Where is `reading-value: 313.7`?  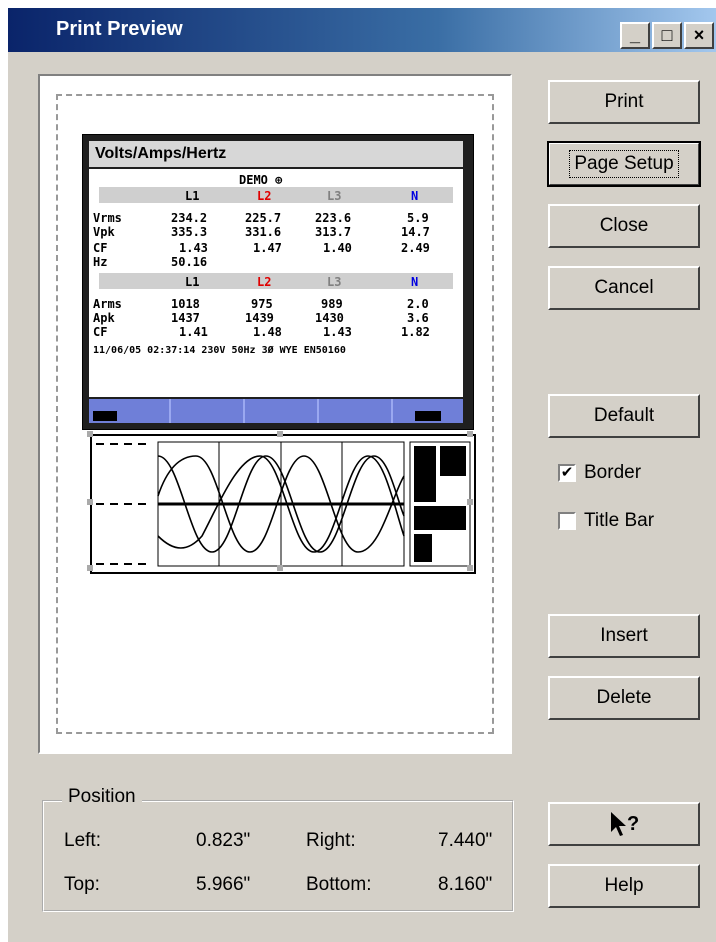
reading-value: 313.7 is located at coordinates (333, 232).